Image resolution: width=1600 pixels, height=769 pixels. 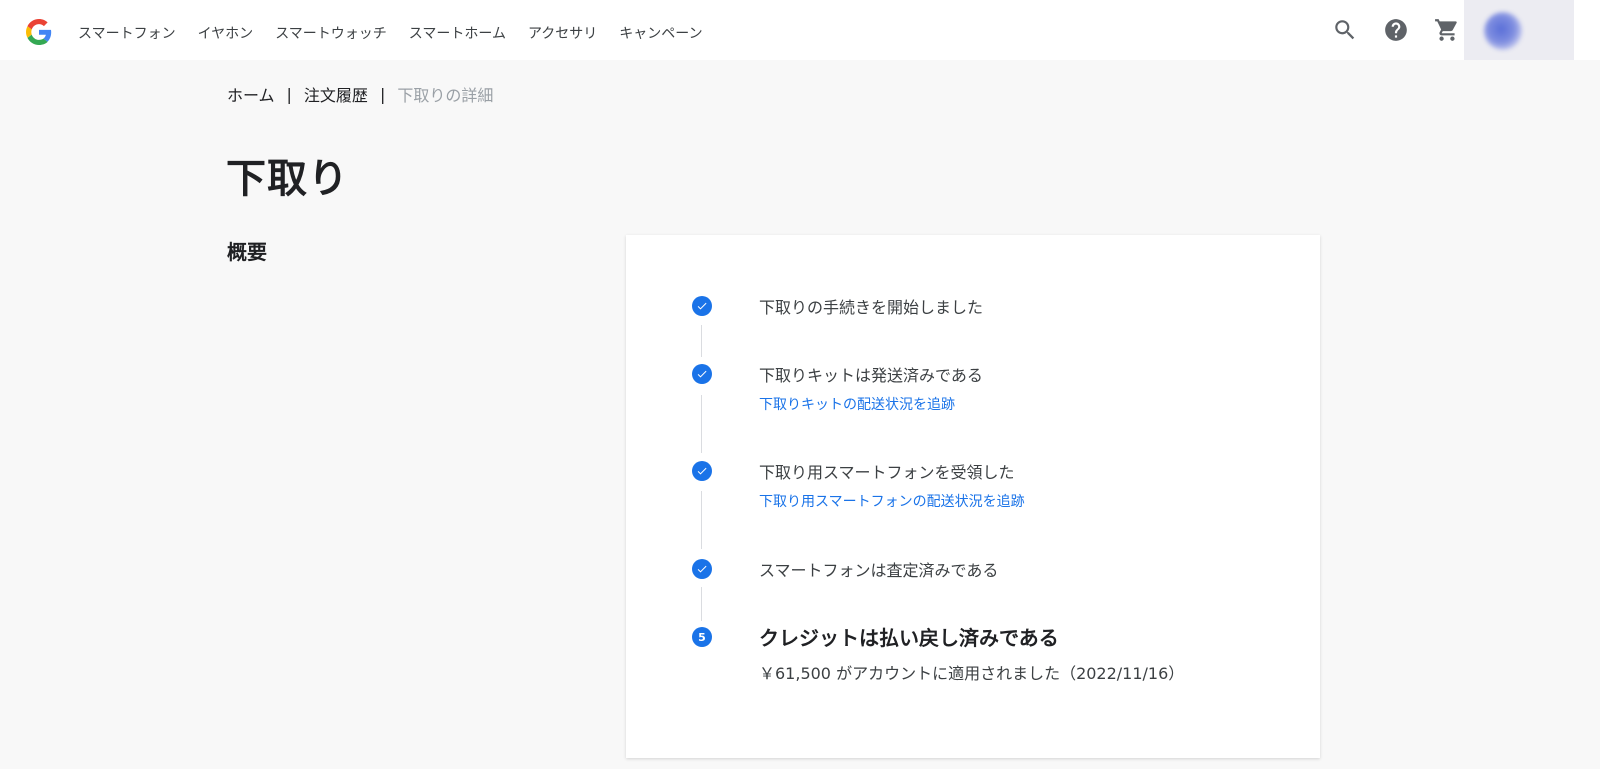 I want to click on nav-item-smartwatches: スマートウォッチ, so click(x=331, y=30).